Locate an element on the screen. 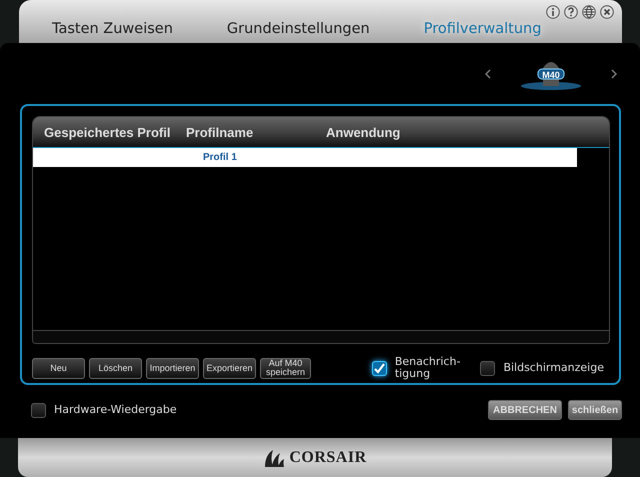 The image size is (640, 477). action-button: Löschen is located at coordinates (115, 368).